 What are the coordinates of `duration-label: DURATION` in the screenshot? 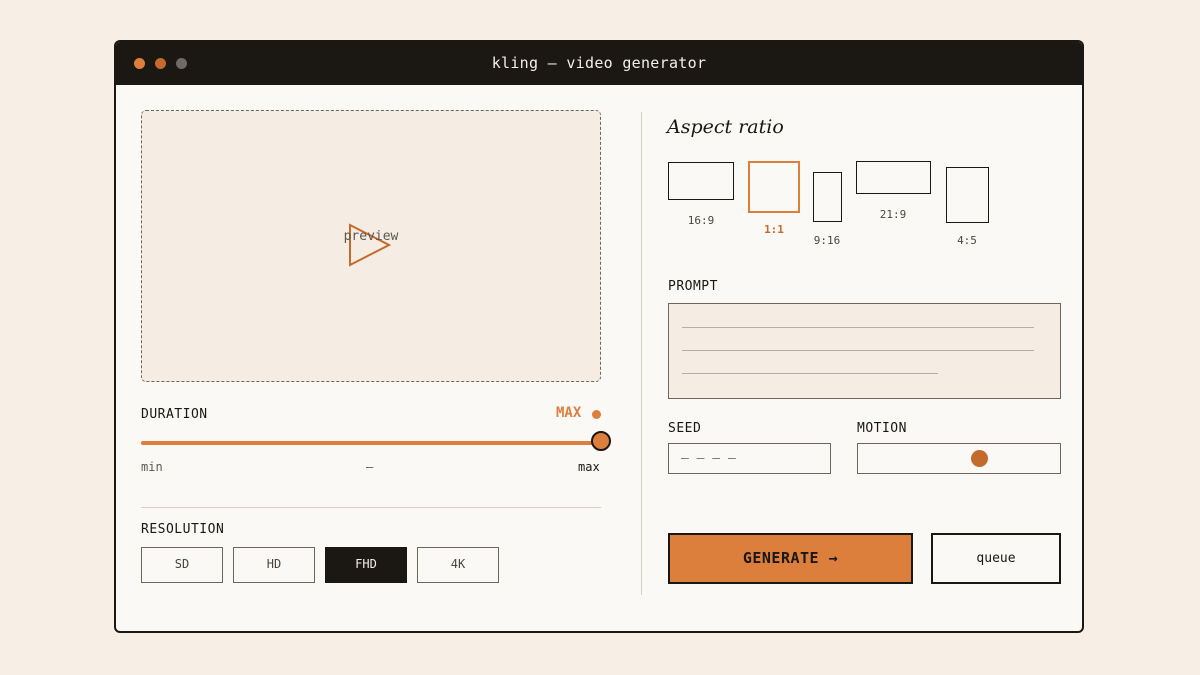 It's located at (174, 414).